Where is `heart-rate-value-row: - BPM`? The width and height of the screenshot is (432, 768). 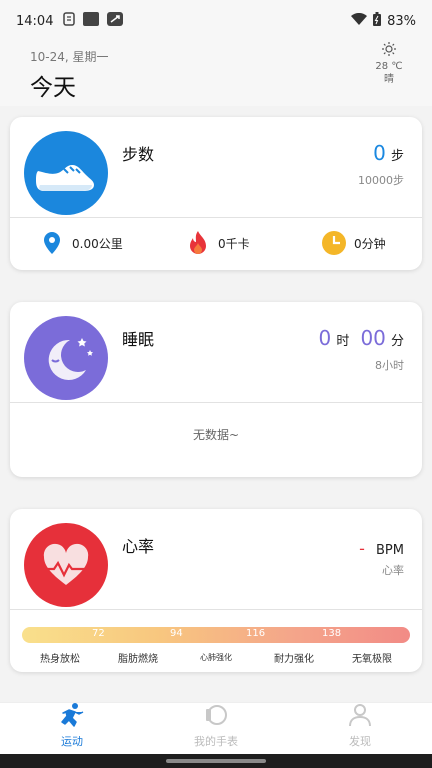
heart-rate-value-row: - BPM is located at coordinates (381, 548).